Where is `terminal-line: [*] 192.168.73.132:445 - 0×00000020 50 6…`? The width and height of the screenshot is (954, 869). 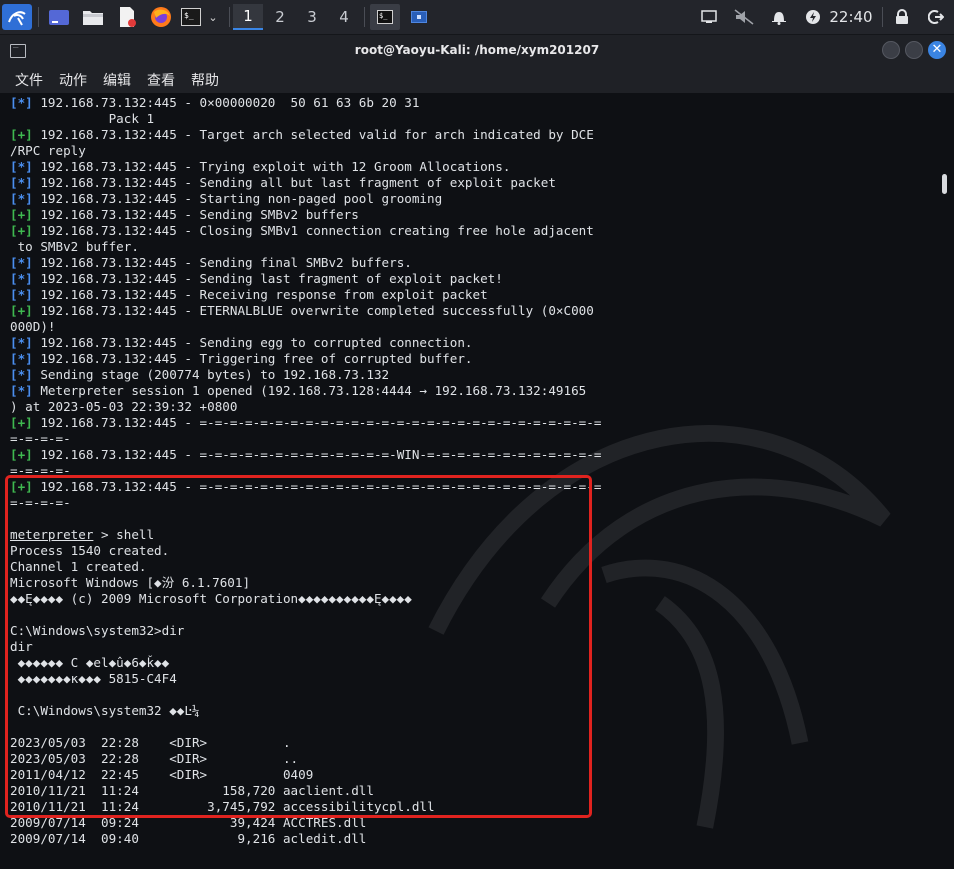
terminal-line: [*] 192.168.73.132:445 - 0×00000020 50 6… is located at coordinates (475, 103).